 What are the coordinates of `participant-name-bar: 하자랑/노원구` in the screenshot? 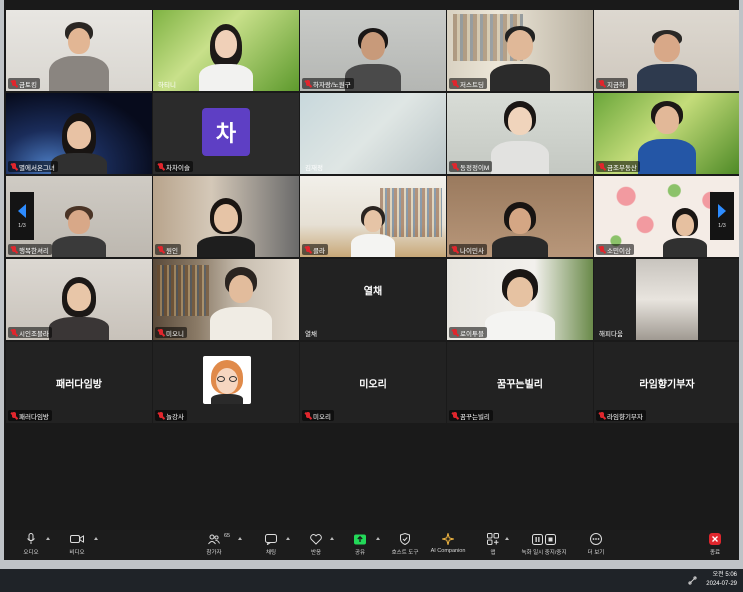 It's located at (328, 83).